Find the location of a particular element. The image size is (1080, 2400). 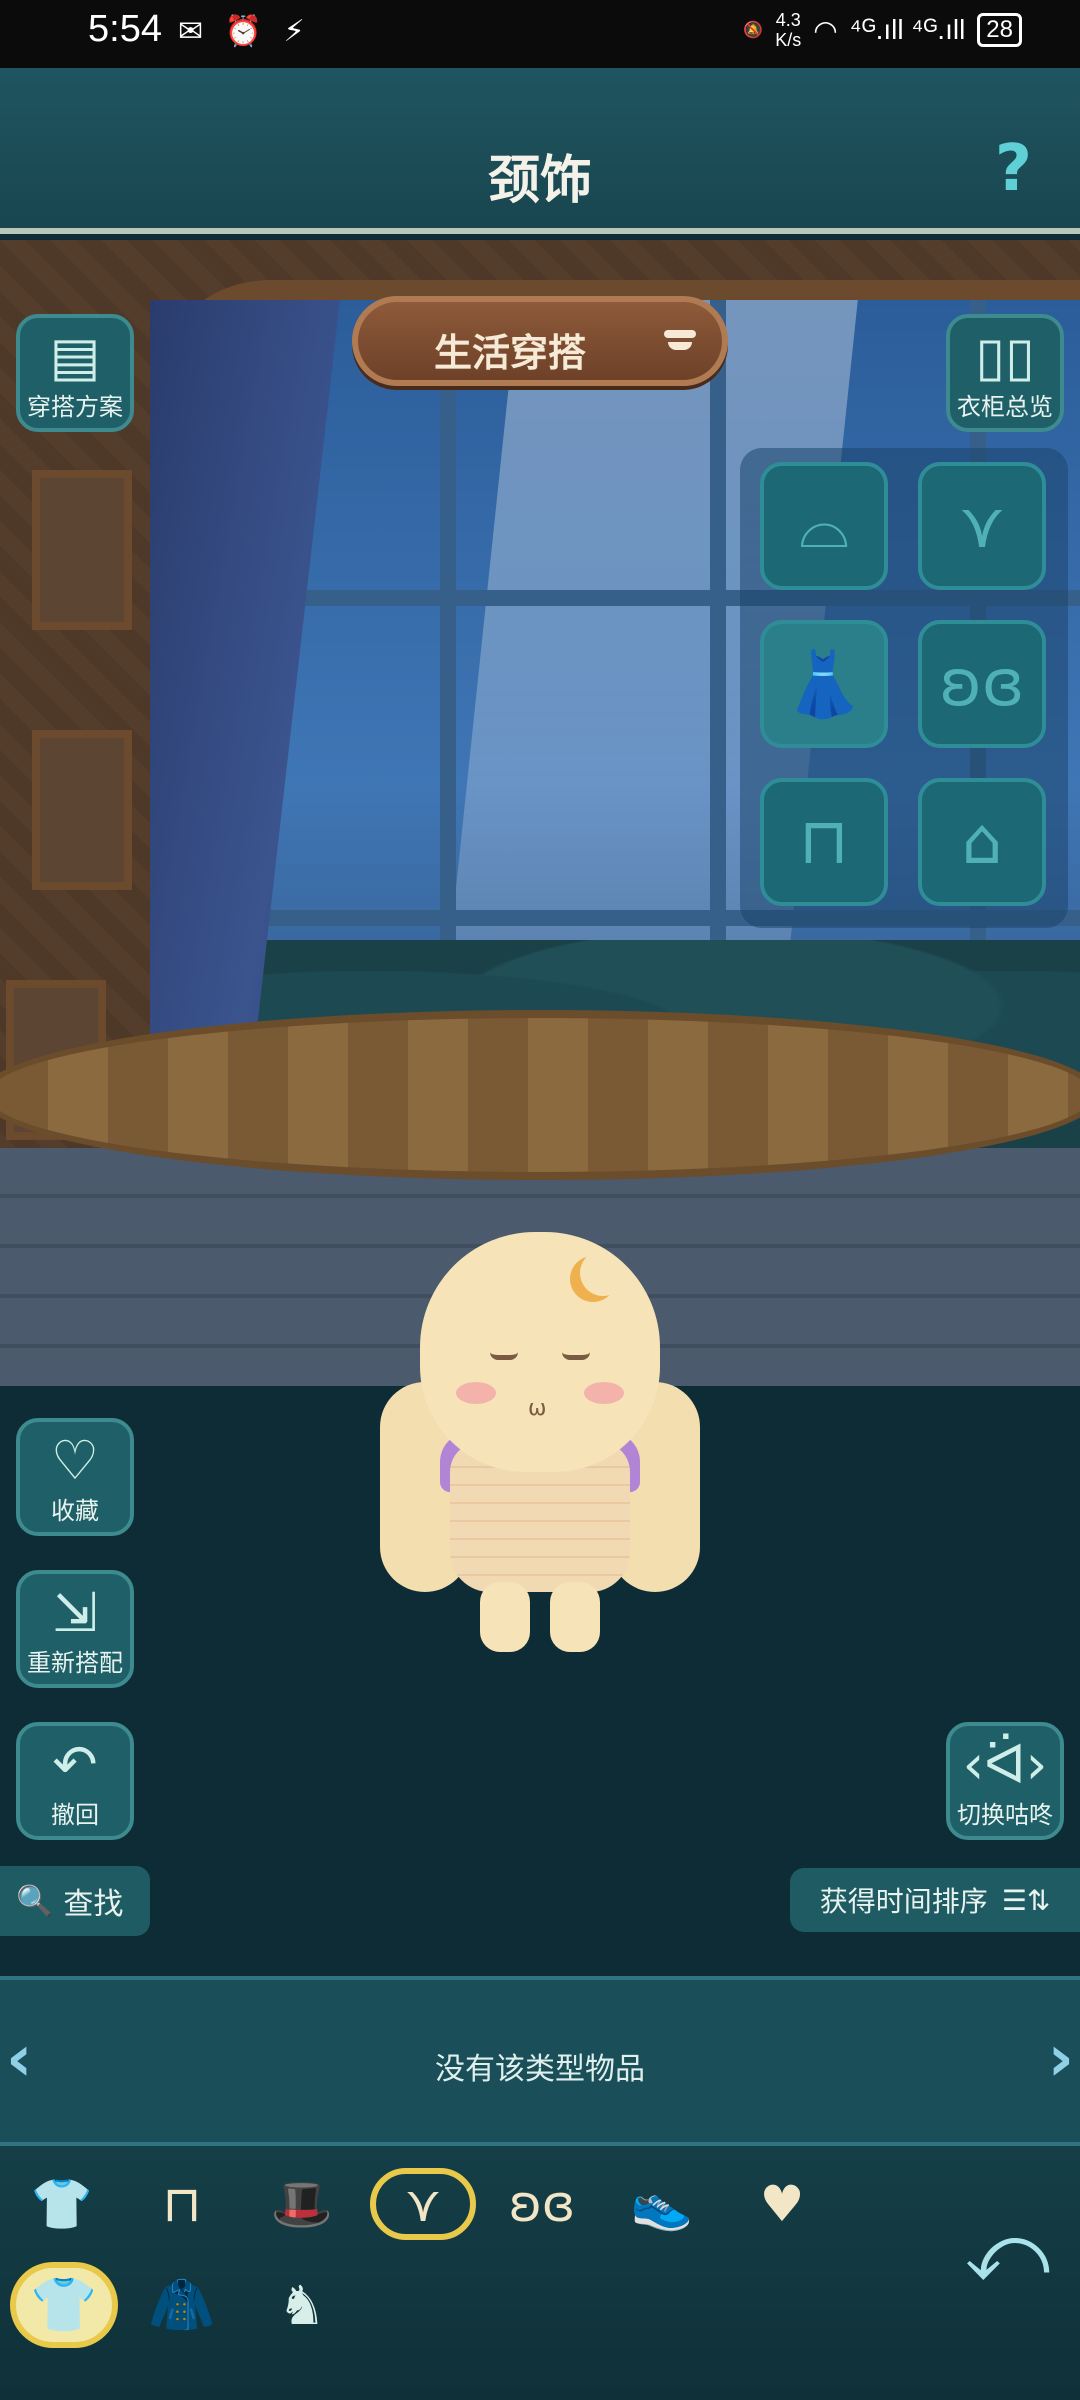

slot-pants: ⊓ is located at coordinates (824, 842).